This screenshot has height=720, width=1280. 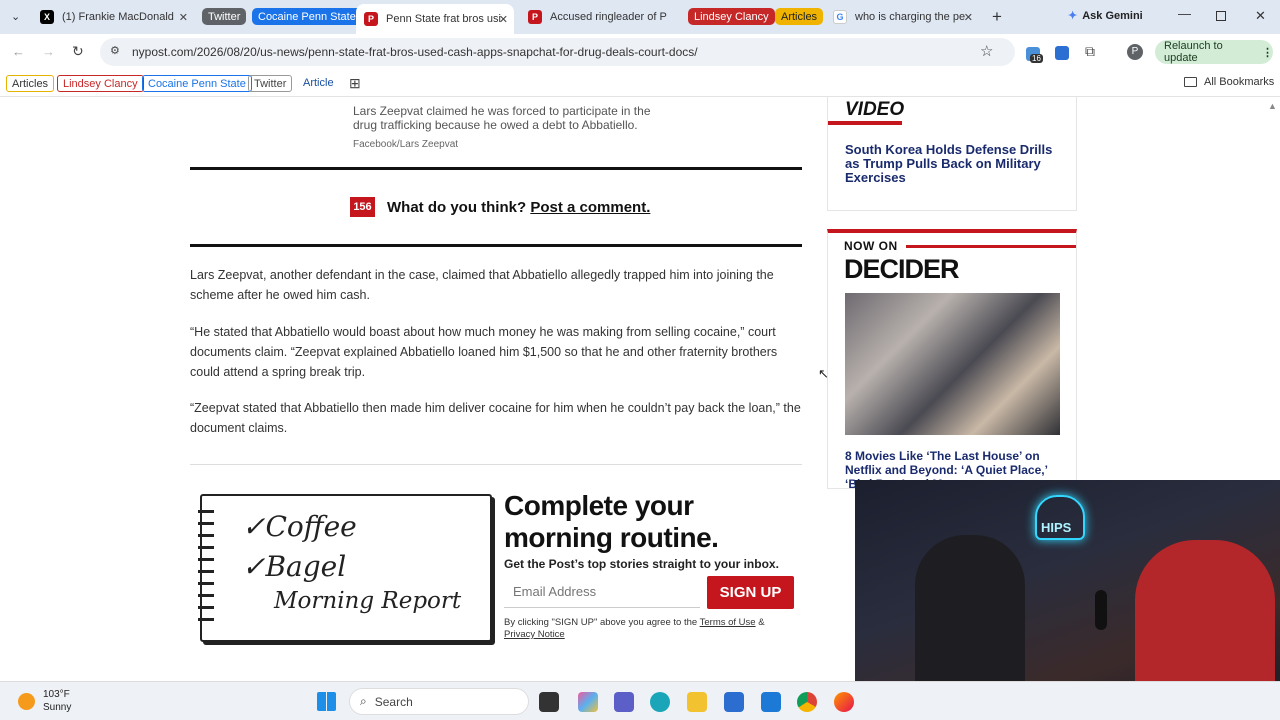 What do you see at coordinates (840, 17) in the screenshot?
I see `google-g-icon: G` at bounding box center [840, 17].